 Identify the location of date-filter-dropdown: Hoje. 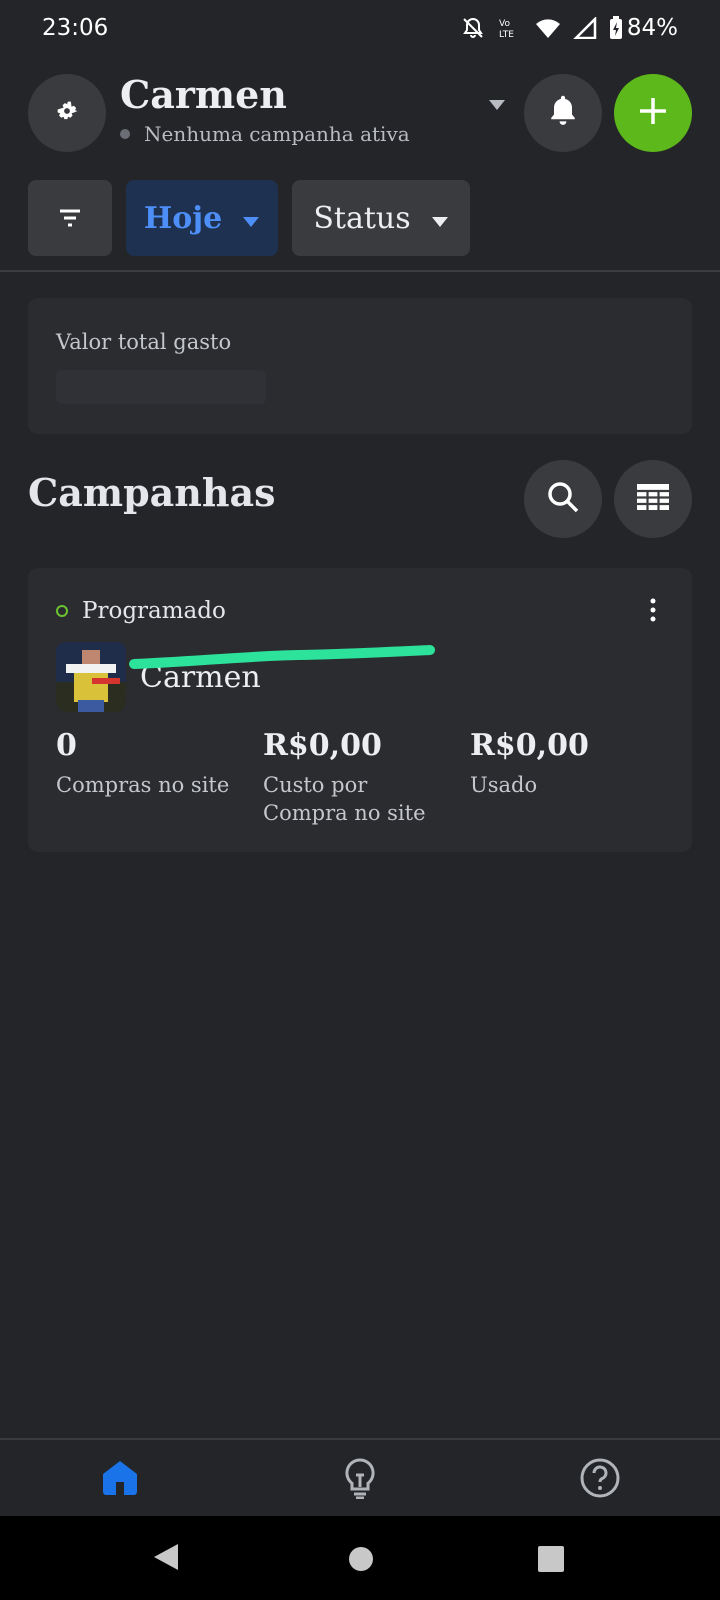
(202, 218).